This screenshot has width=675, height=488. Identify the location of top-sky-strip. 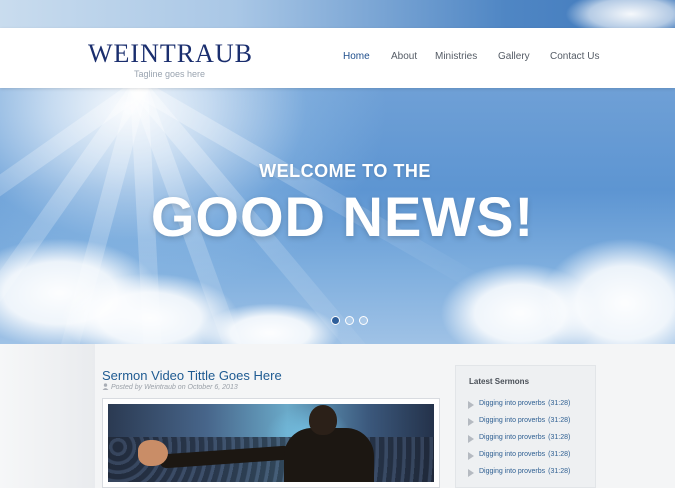
(337, 14).